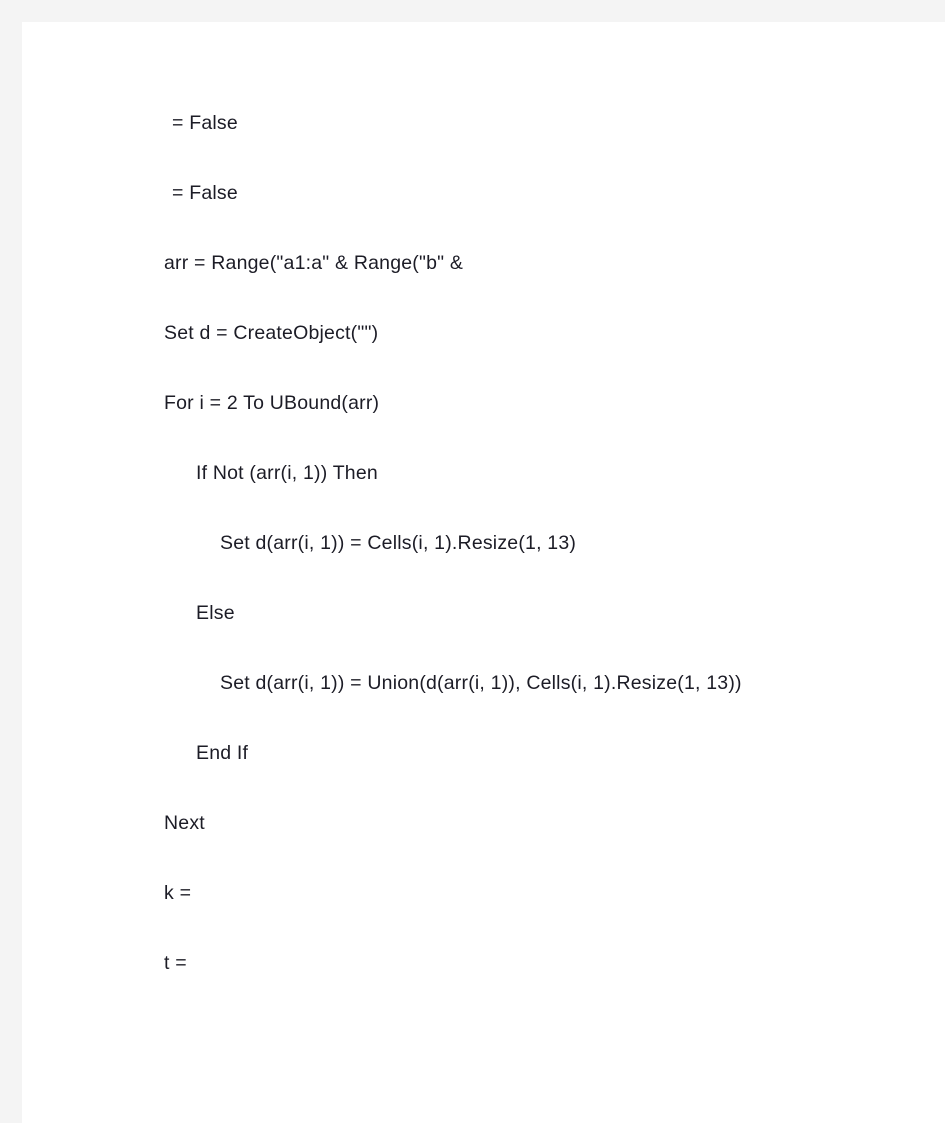  What do you see at coordinates (178, 893) in the screenshot?
I see `code-line: k =` at bounding box center [178, 893].